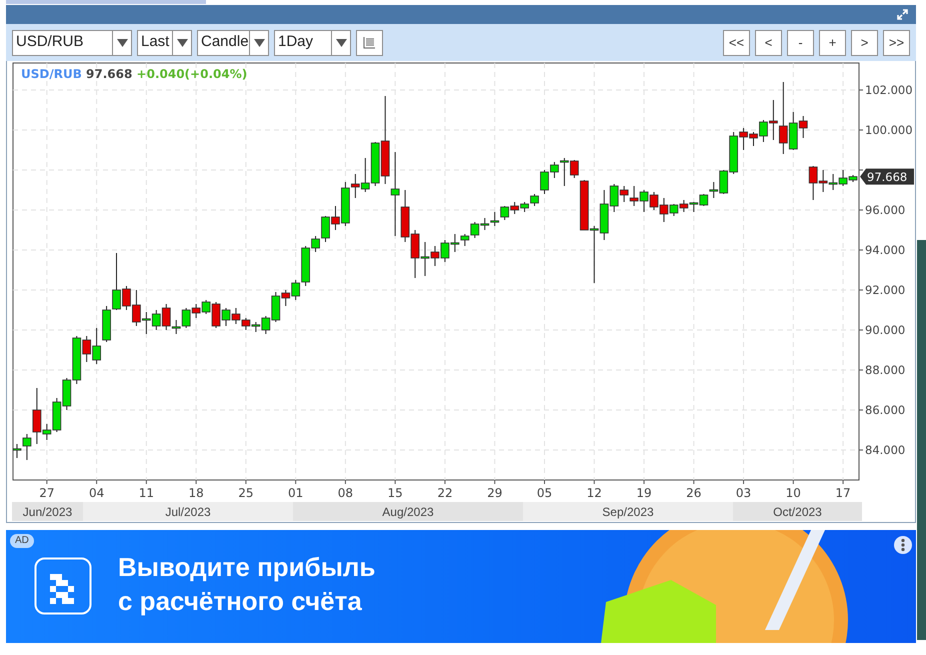 Image resolution: width=926 pixels, height=655 pixels. I want to click on axis-label: 96.000, so click(885, 210).